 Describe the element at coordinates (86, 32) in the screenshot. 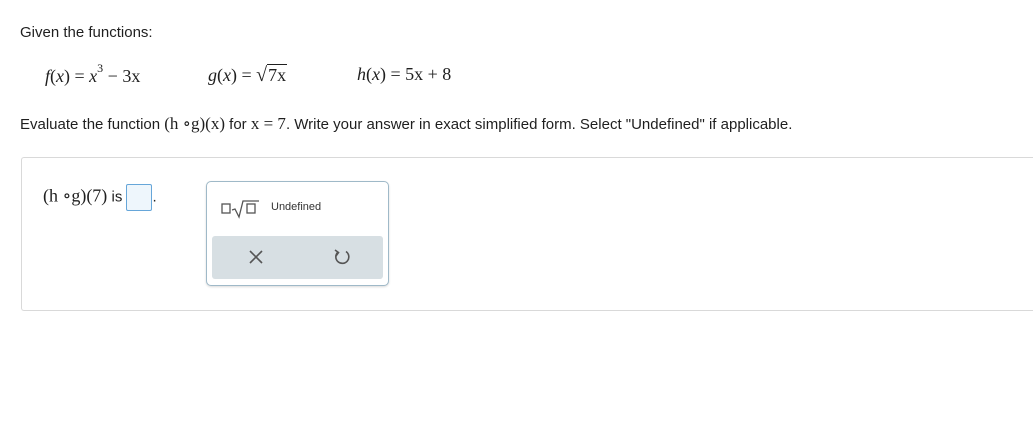

I see `intro-text: Given the functions:` at that location.